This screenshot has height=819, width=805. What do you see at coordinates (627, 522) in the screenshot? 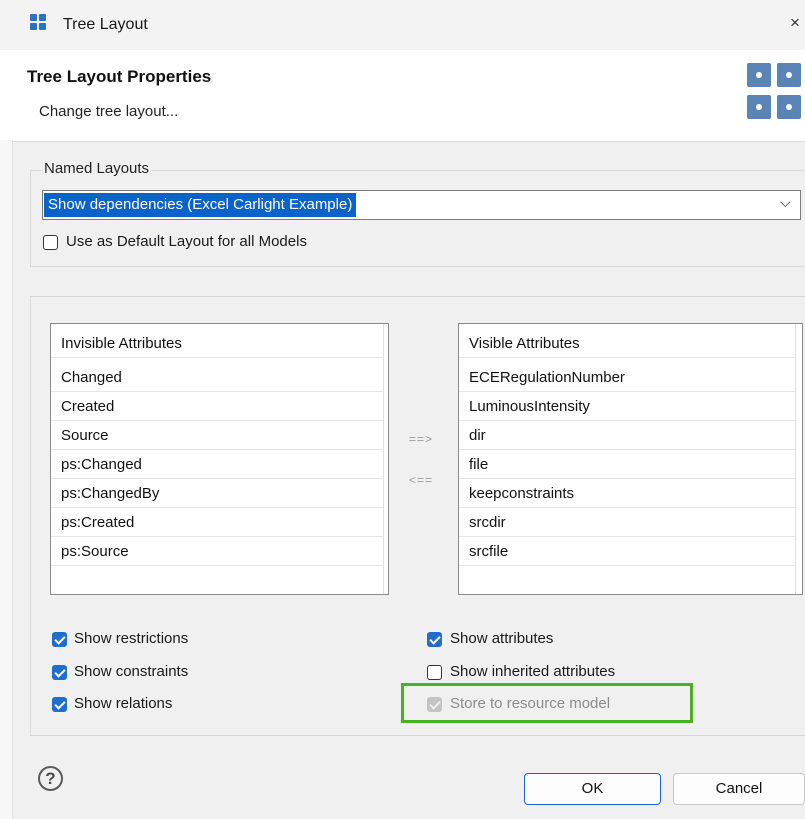
I see `list-item: srcdir` at bounding box center [627, 522].